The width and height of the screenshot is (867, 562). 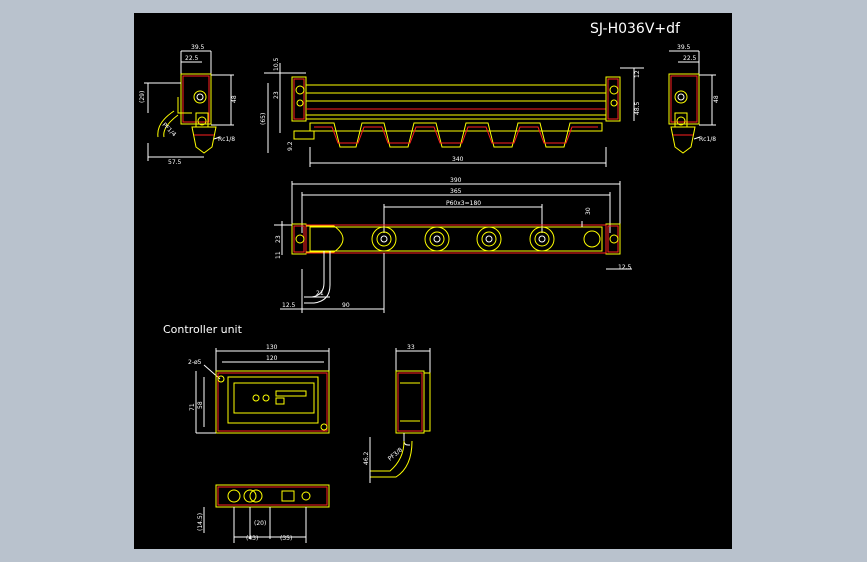 I want to click on dim-23-top: 23, so click(x=278, y=239).